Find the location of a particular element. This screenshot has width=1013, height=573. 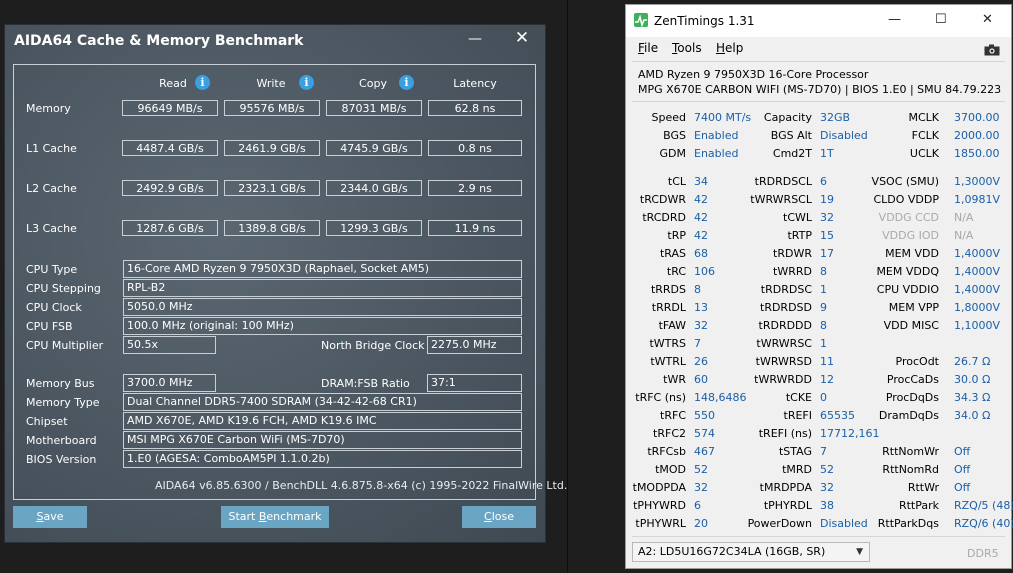

timing-value: 8 is located at coordinates (823, 271).